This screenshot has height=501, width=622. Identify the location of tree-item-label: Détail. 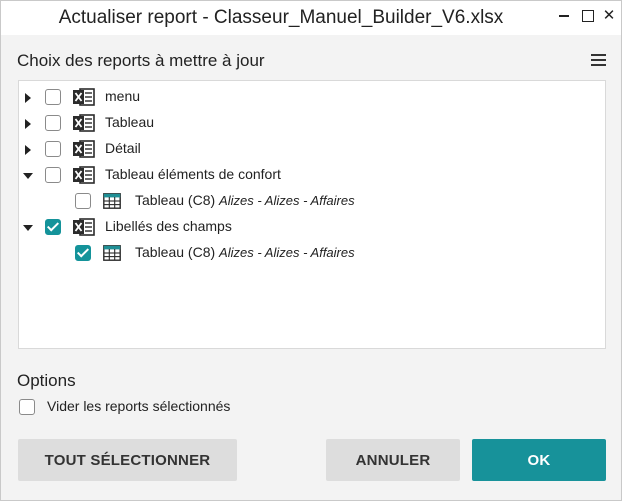
(123, 148).